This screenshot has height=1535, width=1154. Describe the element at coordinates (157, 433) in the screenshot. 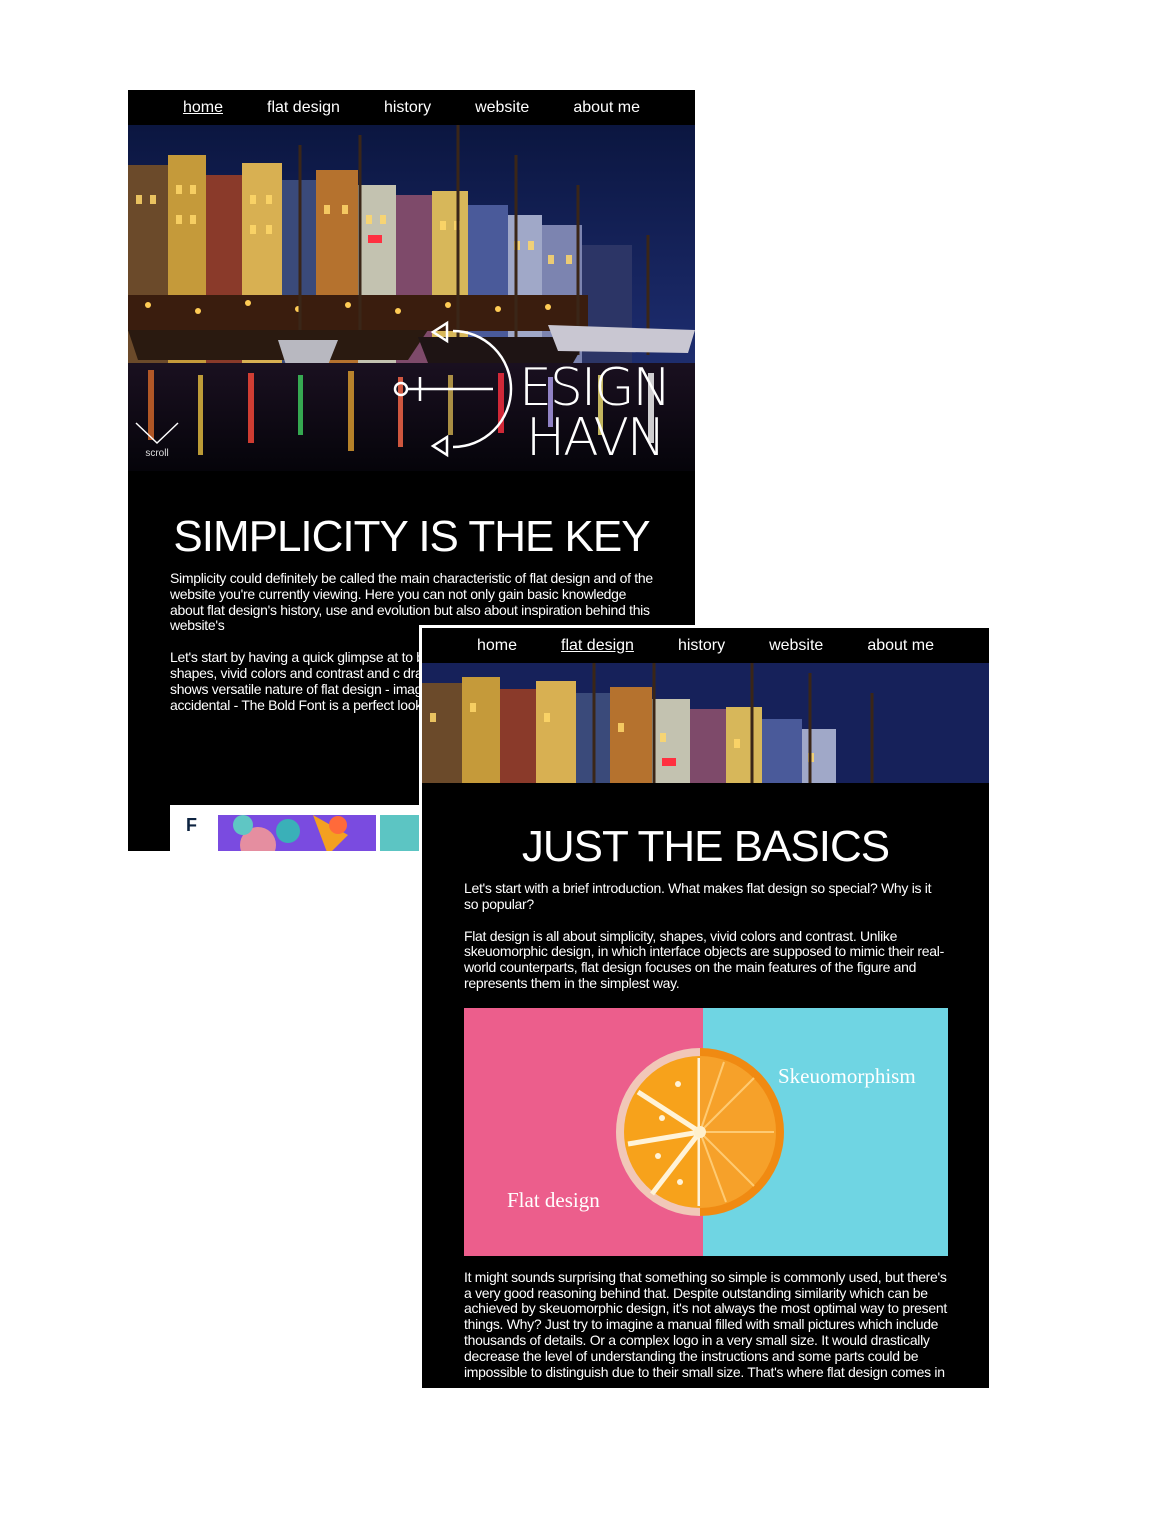

I see `chevron-down-icon` at that location.